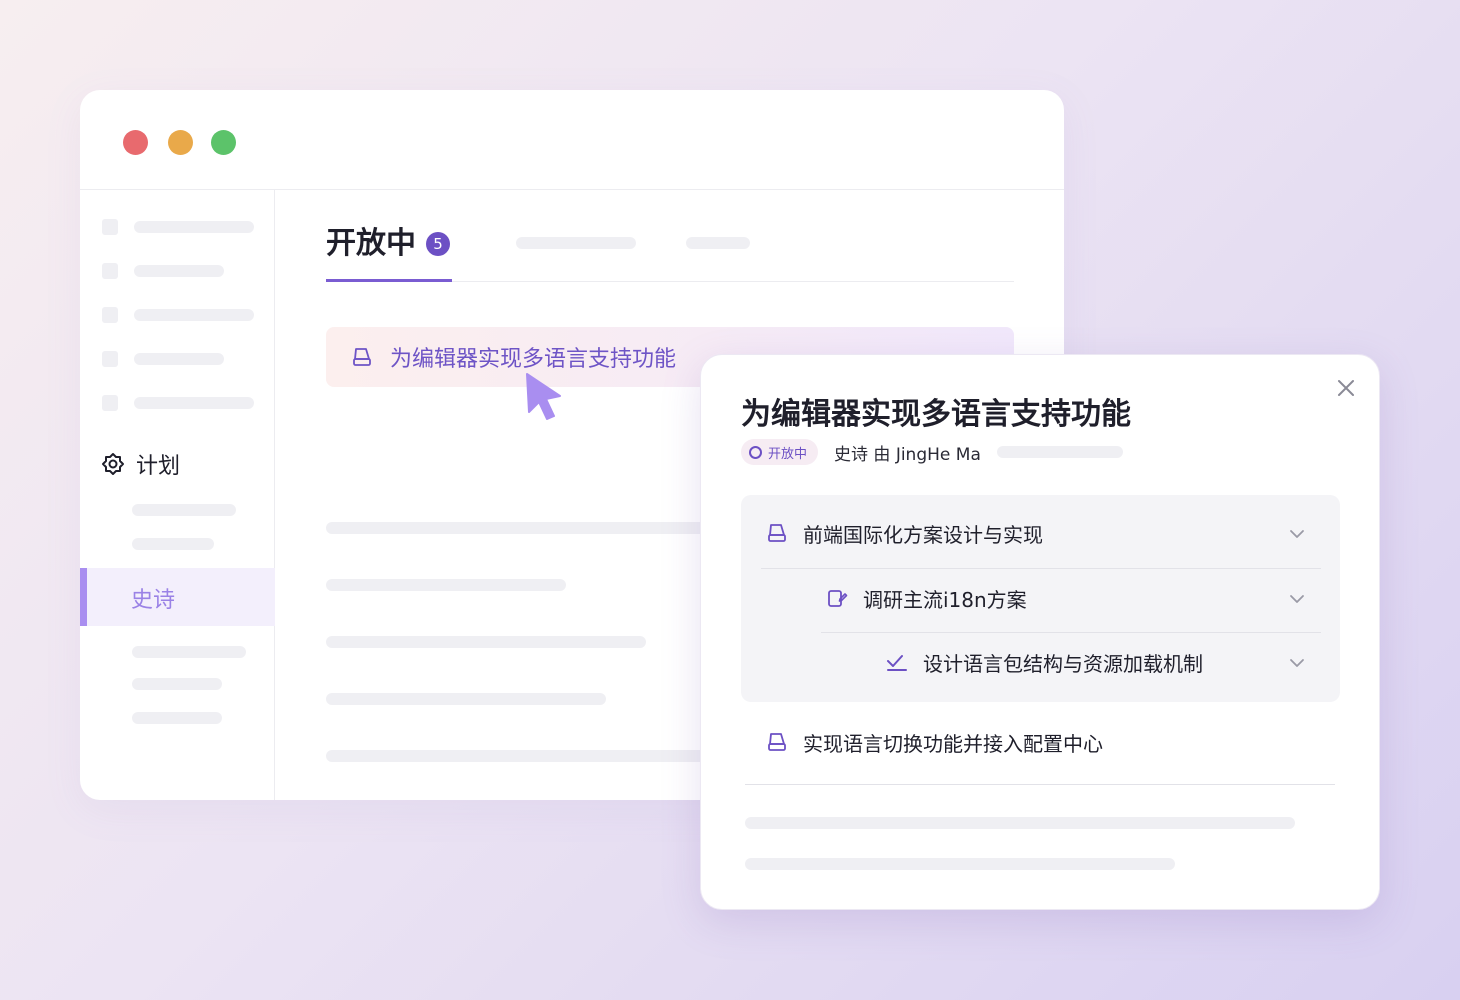  I want to click on issue-title: 为编辑器实现多语言支持功能, so click(533, 359).